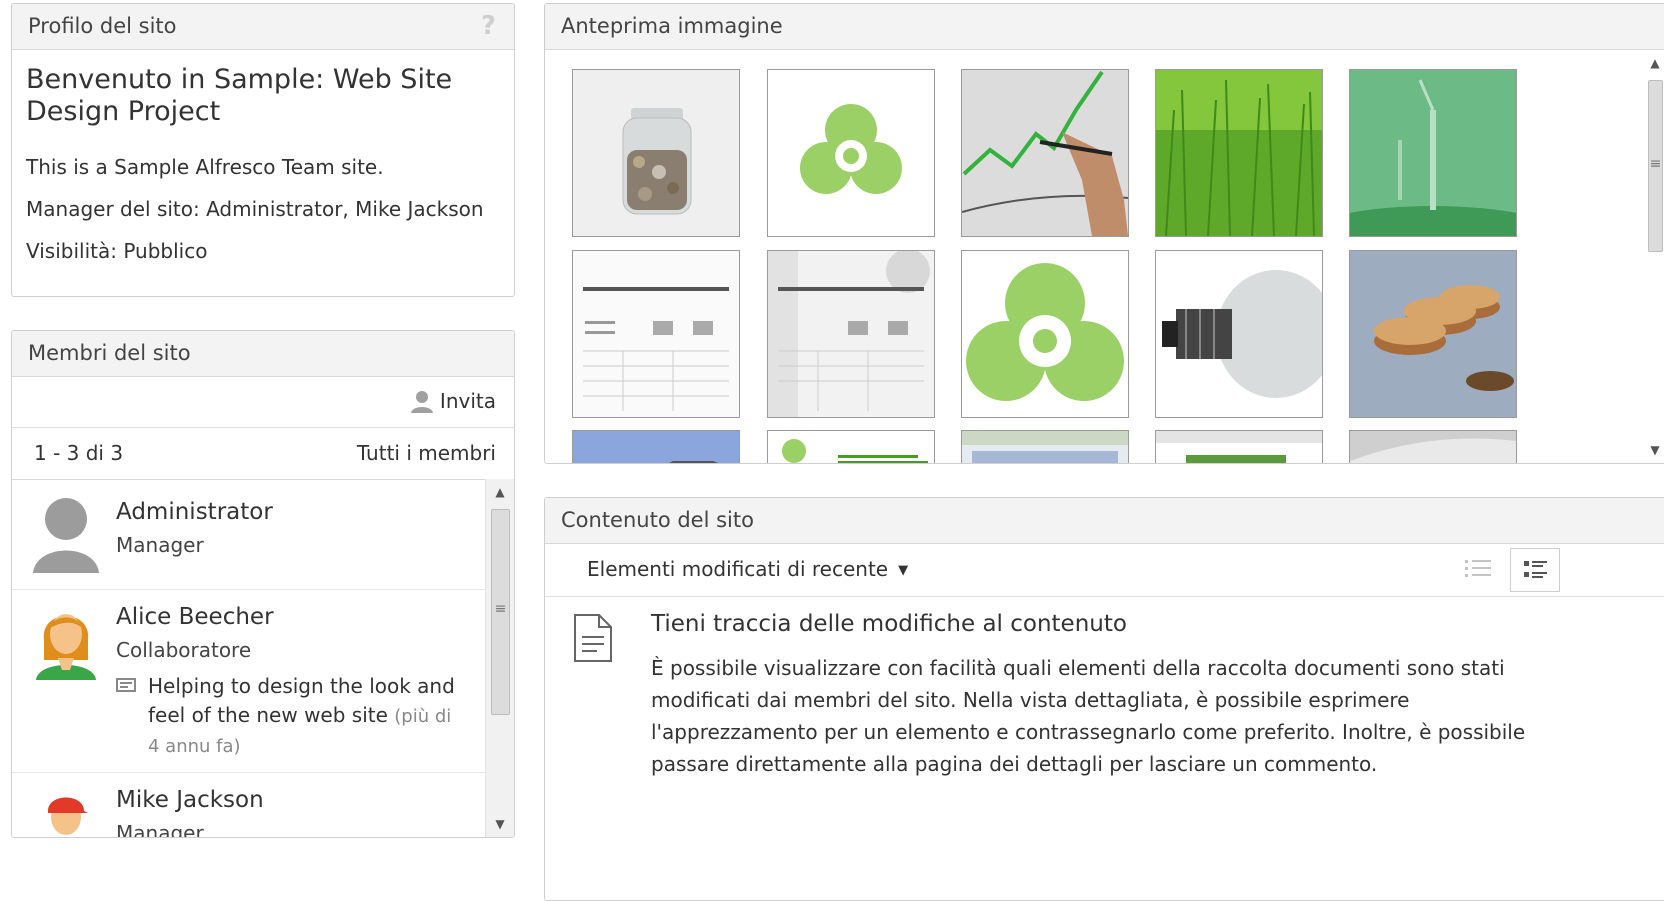 This screenshot has height=901, width=1664. Describe the element at coordinates (1239, 153) in the screenshot. I see `thumbnail-grass` at that location.